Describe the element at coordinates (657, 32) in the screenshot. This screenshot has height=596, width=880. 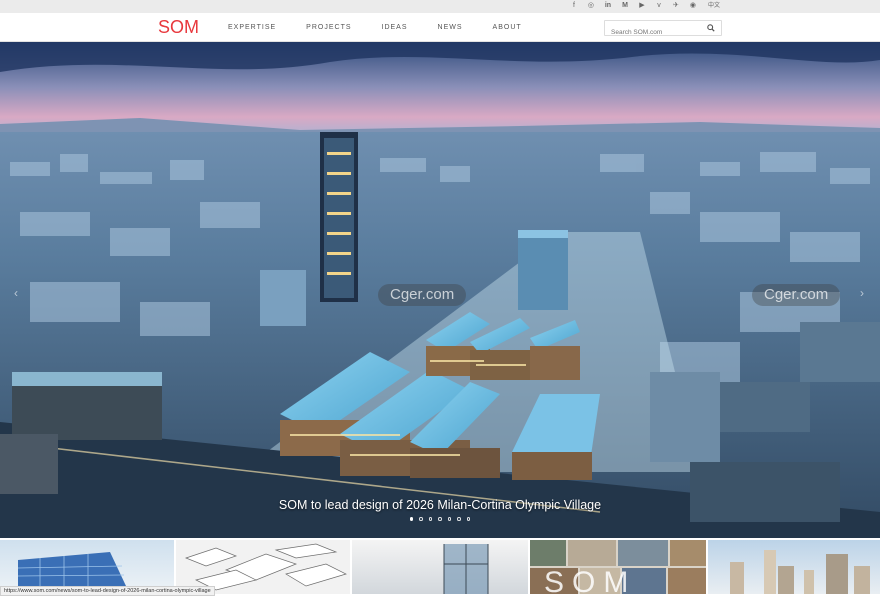
I see `search-input` at that location.